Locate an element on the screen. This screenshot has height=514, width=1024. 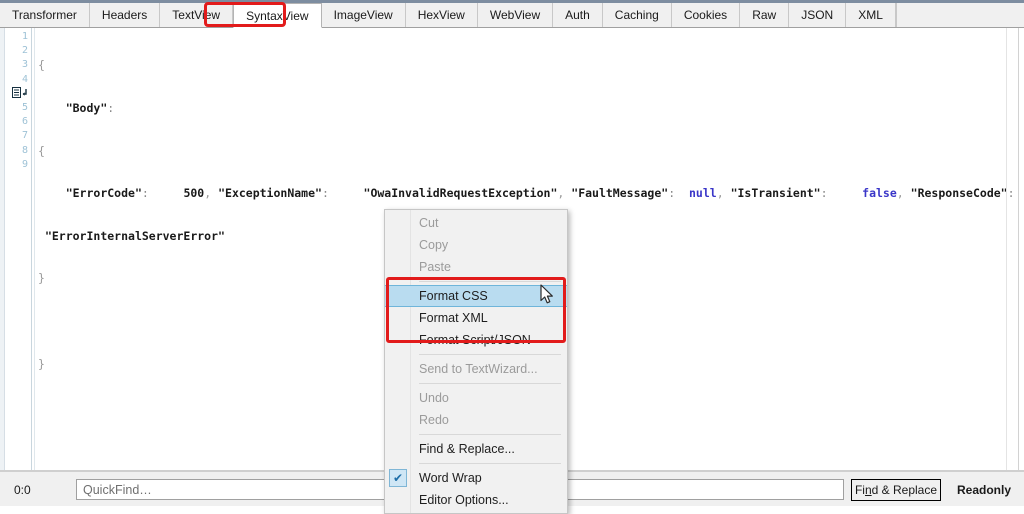
tab-headers: Headers is located at coordinates (125, 15).